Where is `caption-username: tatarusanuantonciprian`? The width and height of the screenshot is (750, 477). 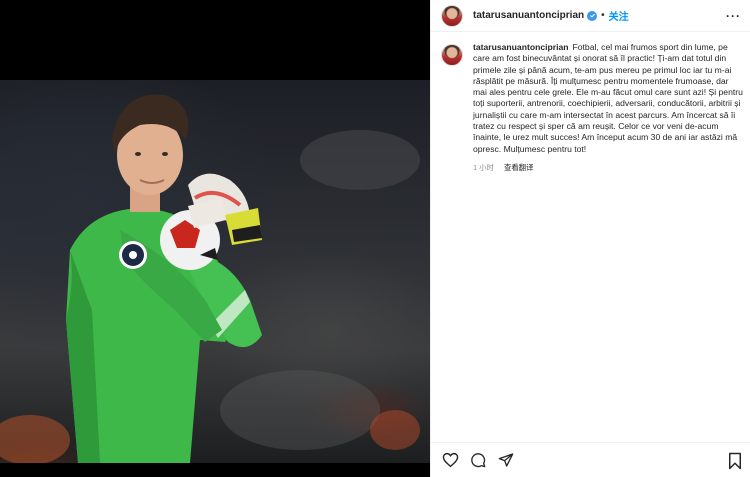
caption-username: tatarusanuantonciprian is located at coordinates (521, 47).